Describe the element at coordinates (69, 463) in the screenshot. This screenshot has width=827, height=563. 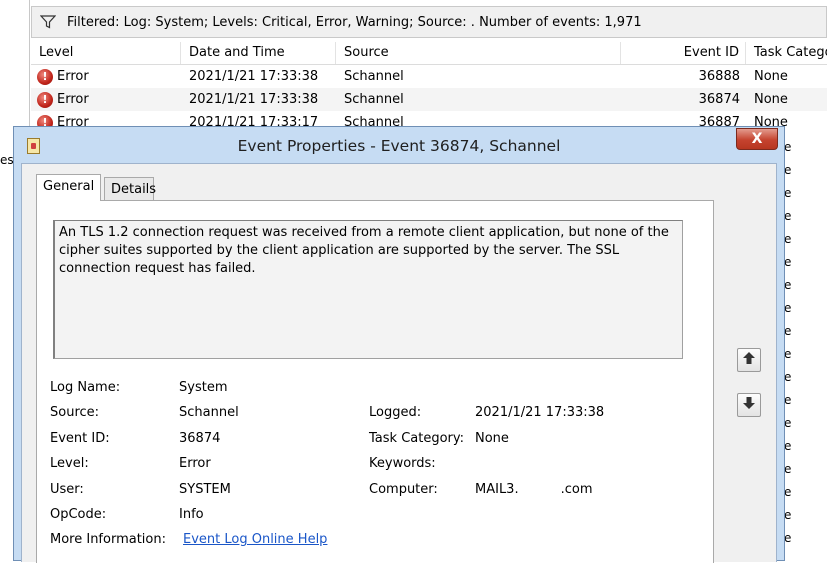
I see `level-label: Level:` at that location.